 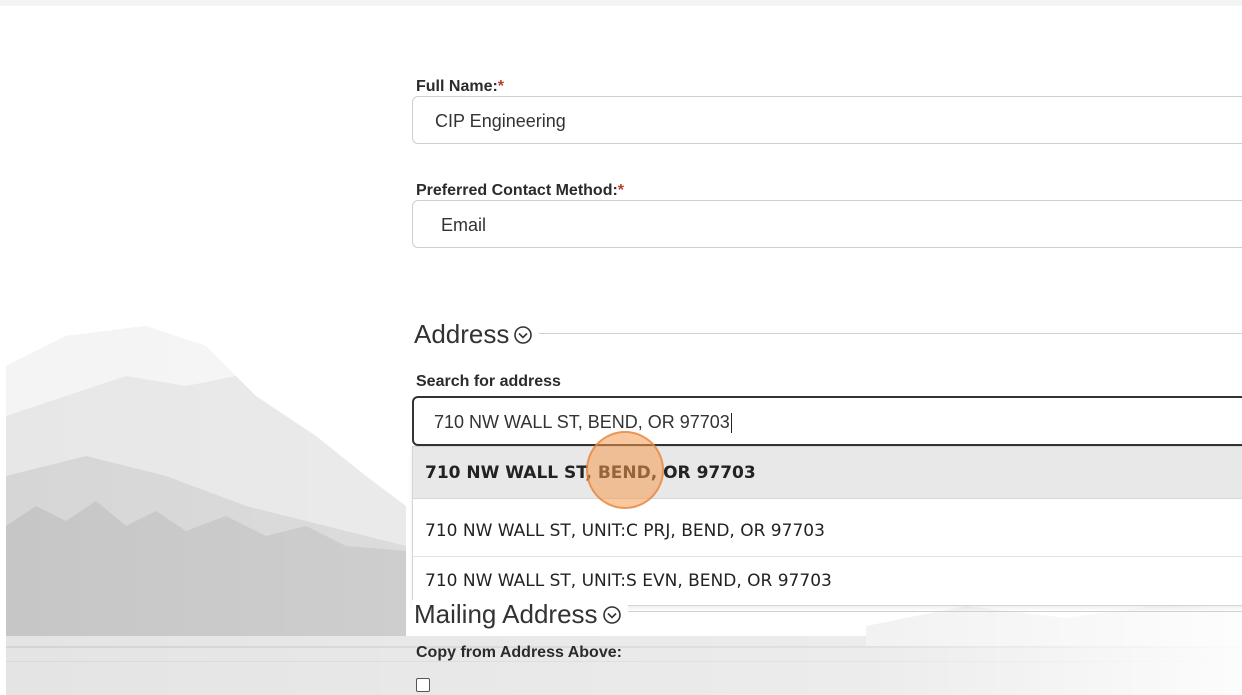 What do you see at coordinates (423, 685) in the screenshot?
I see `copy-address-checkbox` at bounding box center [423, 685].